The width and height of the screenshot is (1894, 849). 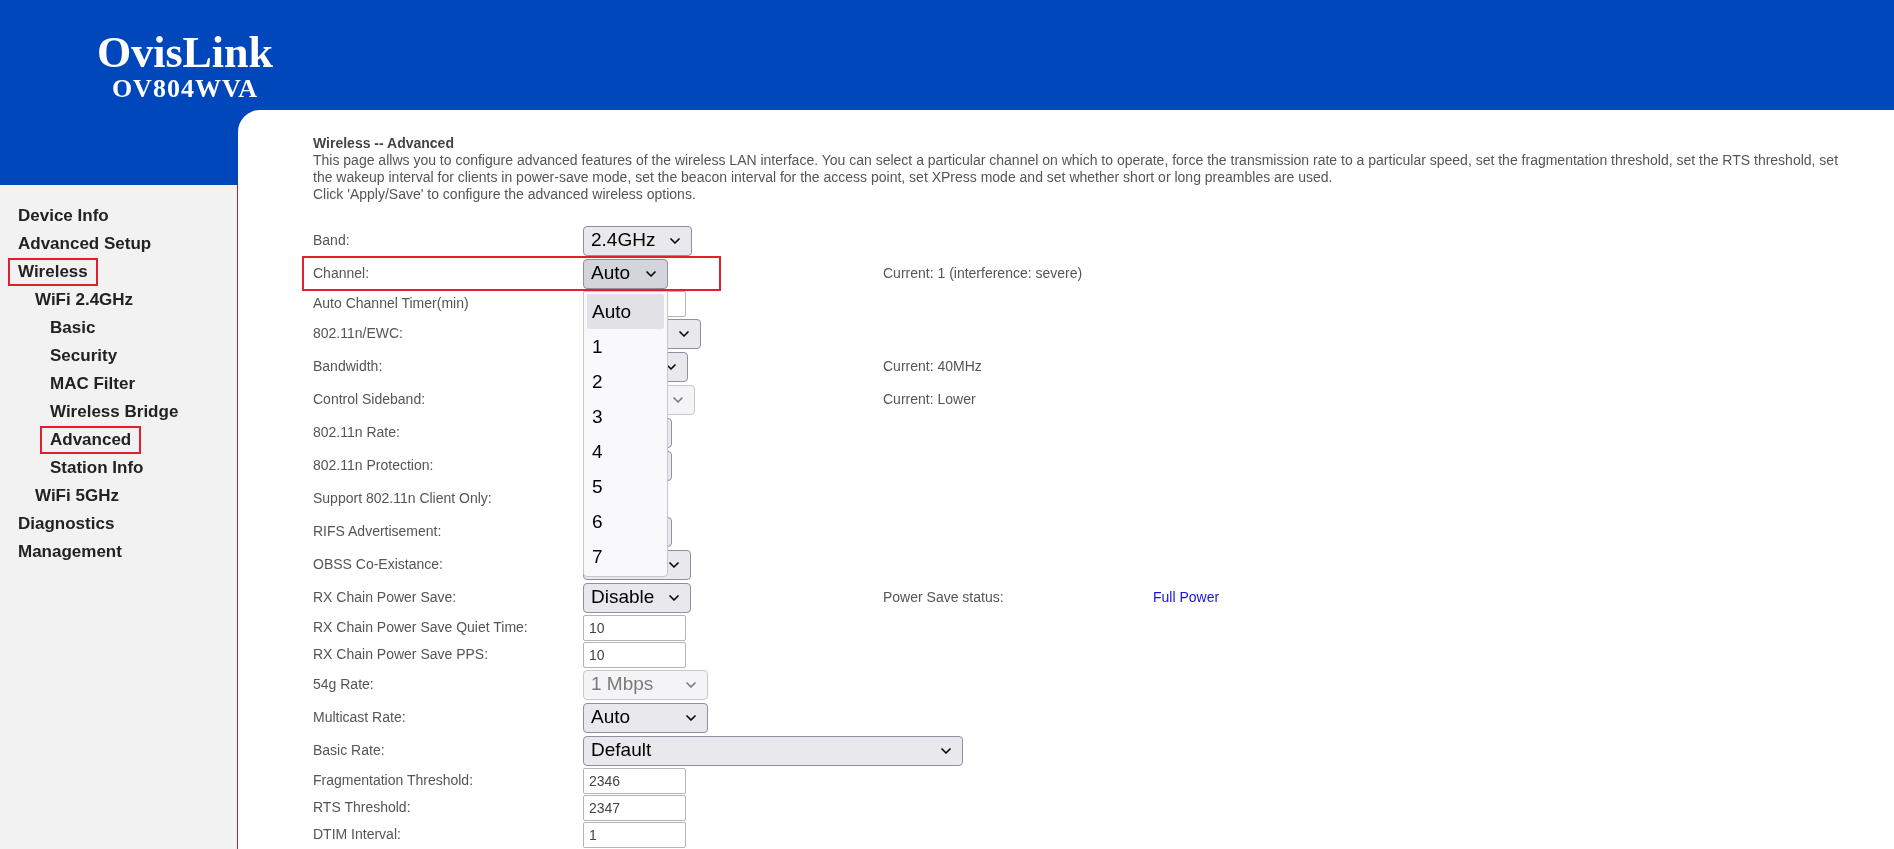 I want to click on input-field: 2347, so click(x=634, y=807).